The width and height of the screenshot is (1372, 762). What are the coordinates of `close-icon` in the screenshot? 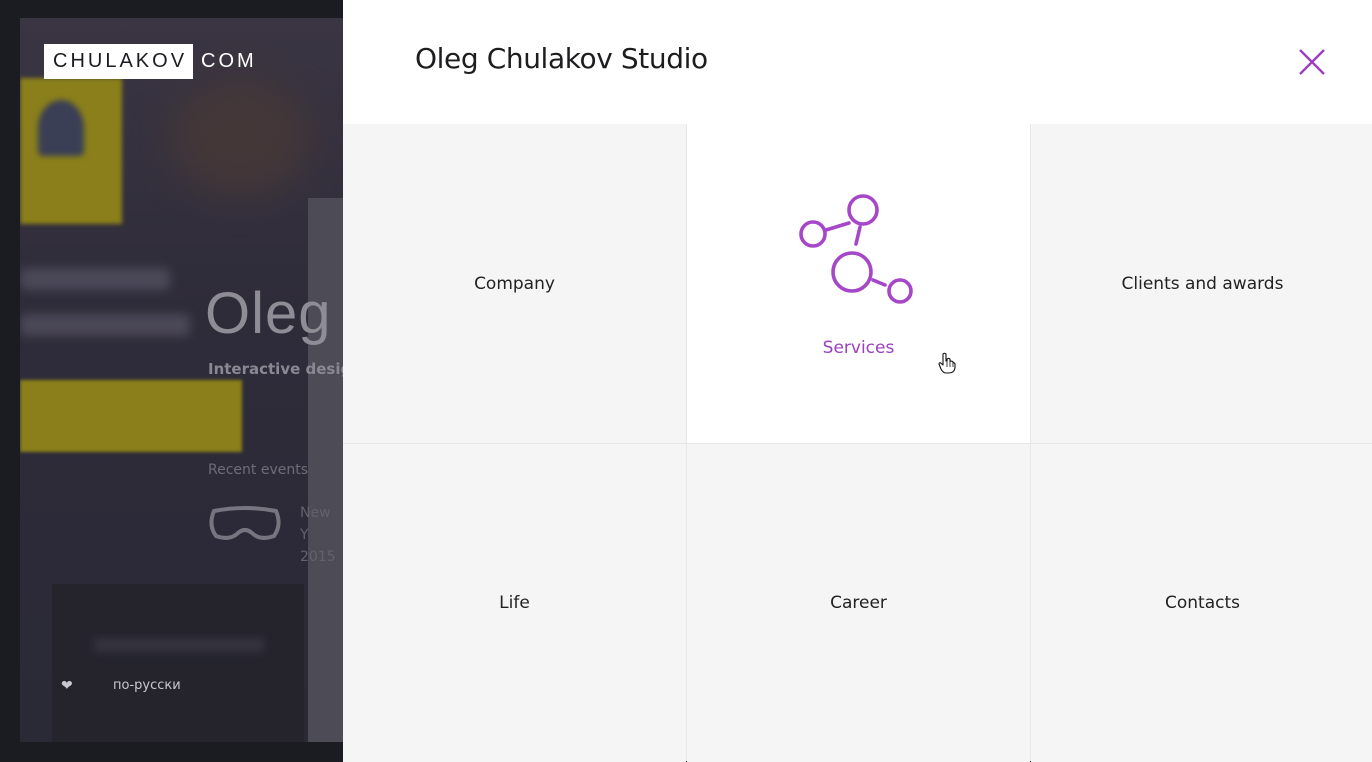 It's located at (1312, 62).